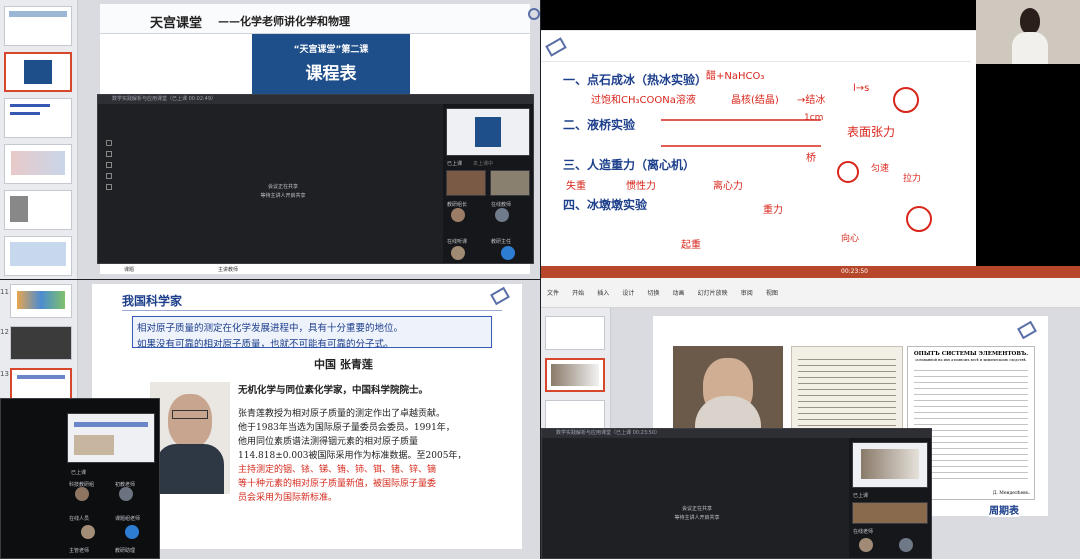  What do you see at coordinates (578, 292) in the screenshot?
I see `ribbon-tab: 开始` at bounding box center [578, 292].